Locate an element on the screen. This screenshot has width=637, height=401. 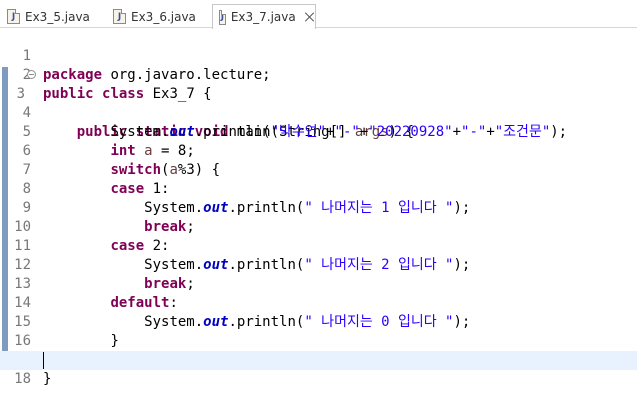
tab-ex3-7: J Ex3_7.java is located at coordinates (264, 16).